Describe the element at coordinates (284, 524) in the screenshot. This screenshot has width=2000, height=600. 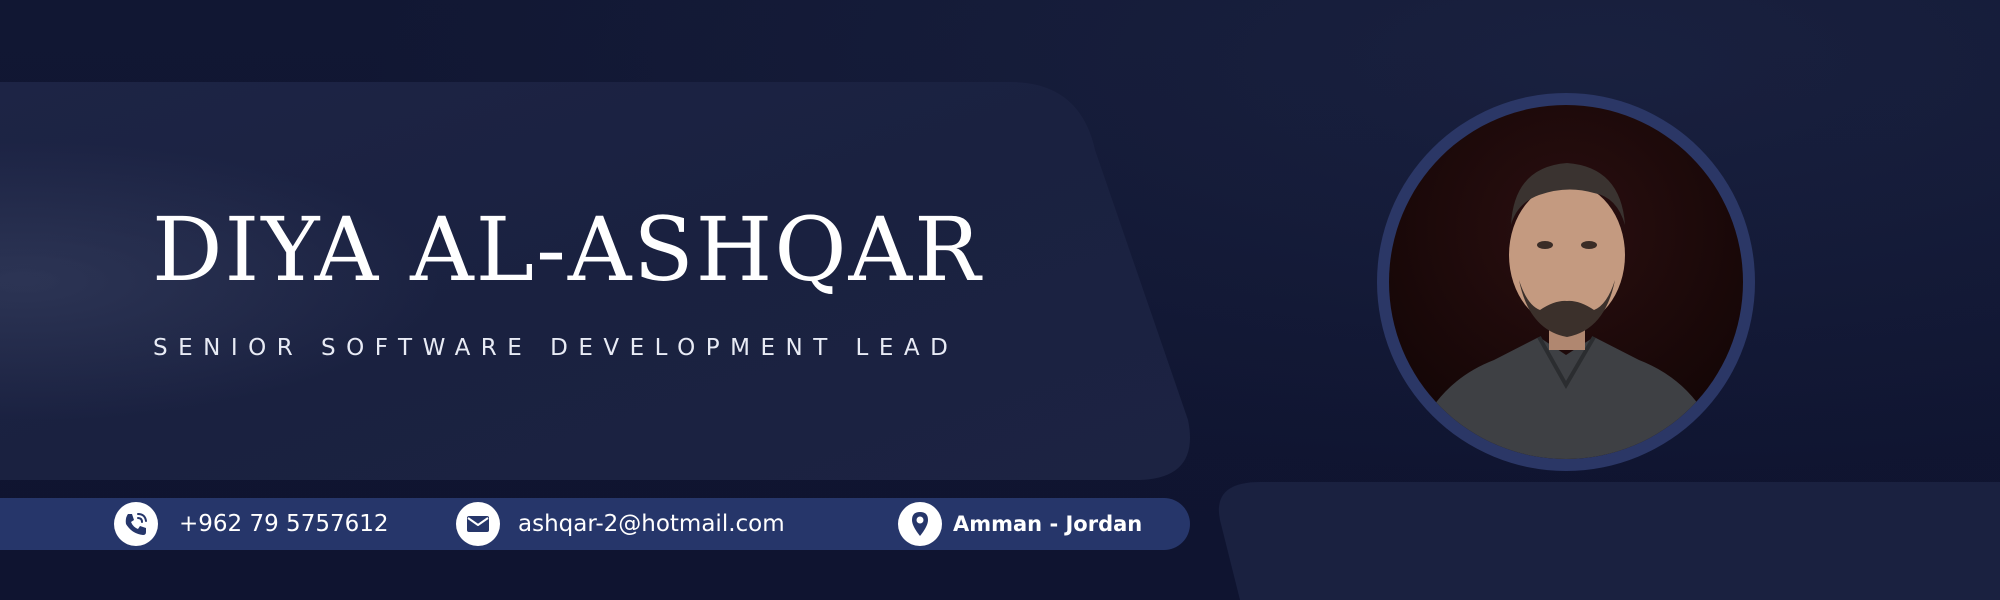
I see `phone-number: +962 79 5757612` at that location.